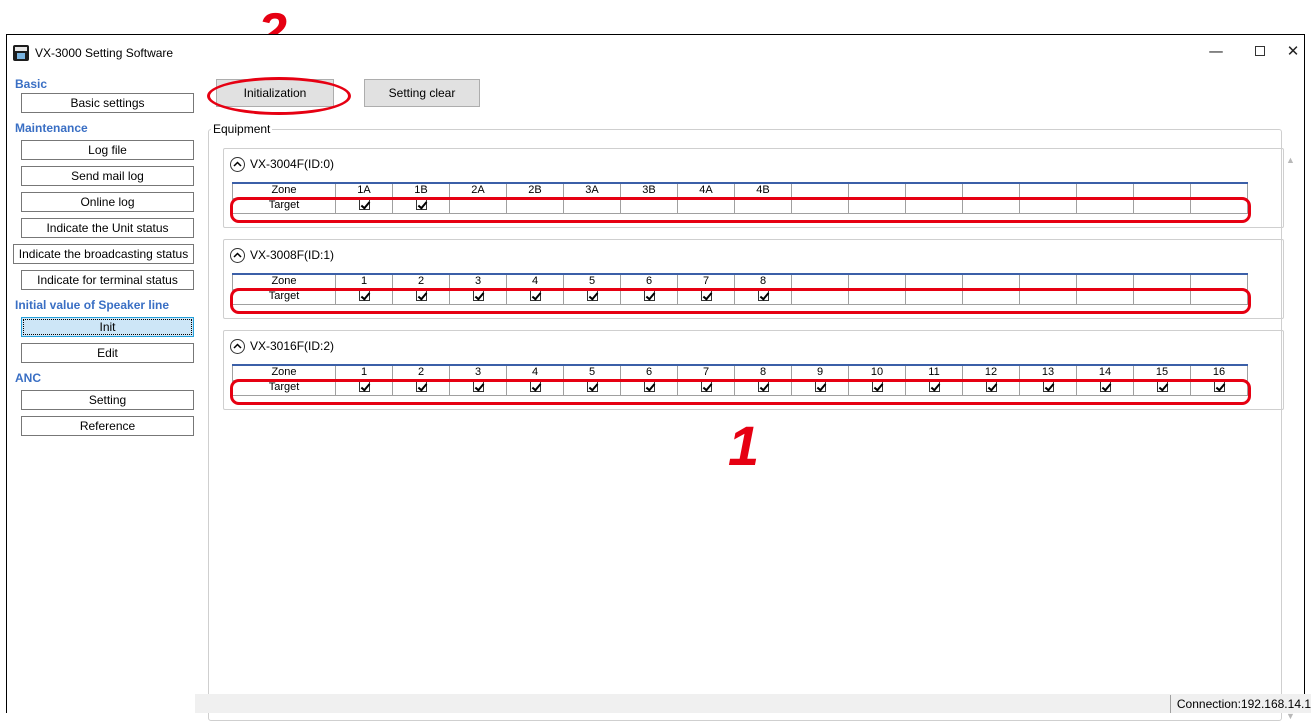 The image size is (1311, 721). I want to click on scroll-up-icon: ▲, so click(1290, 160).